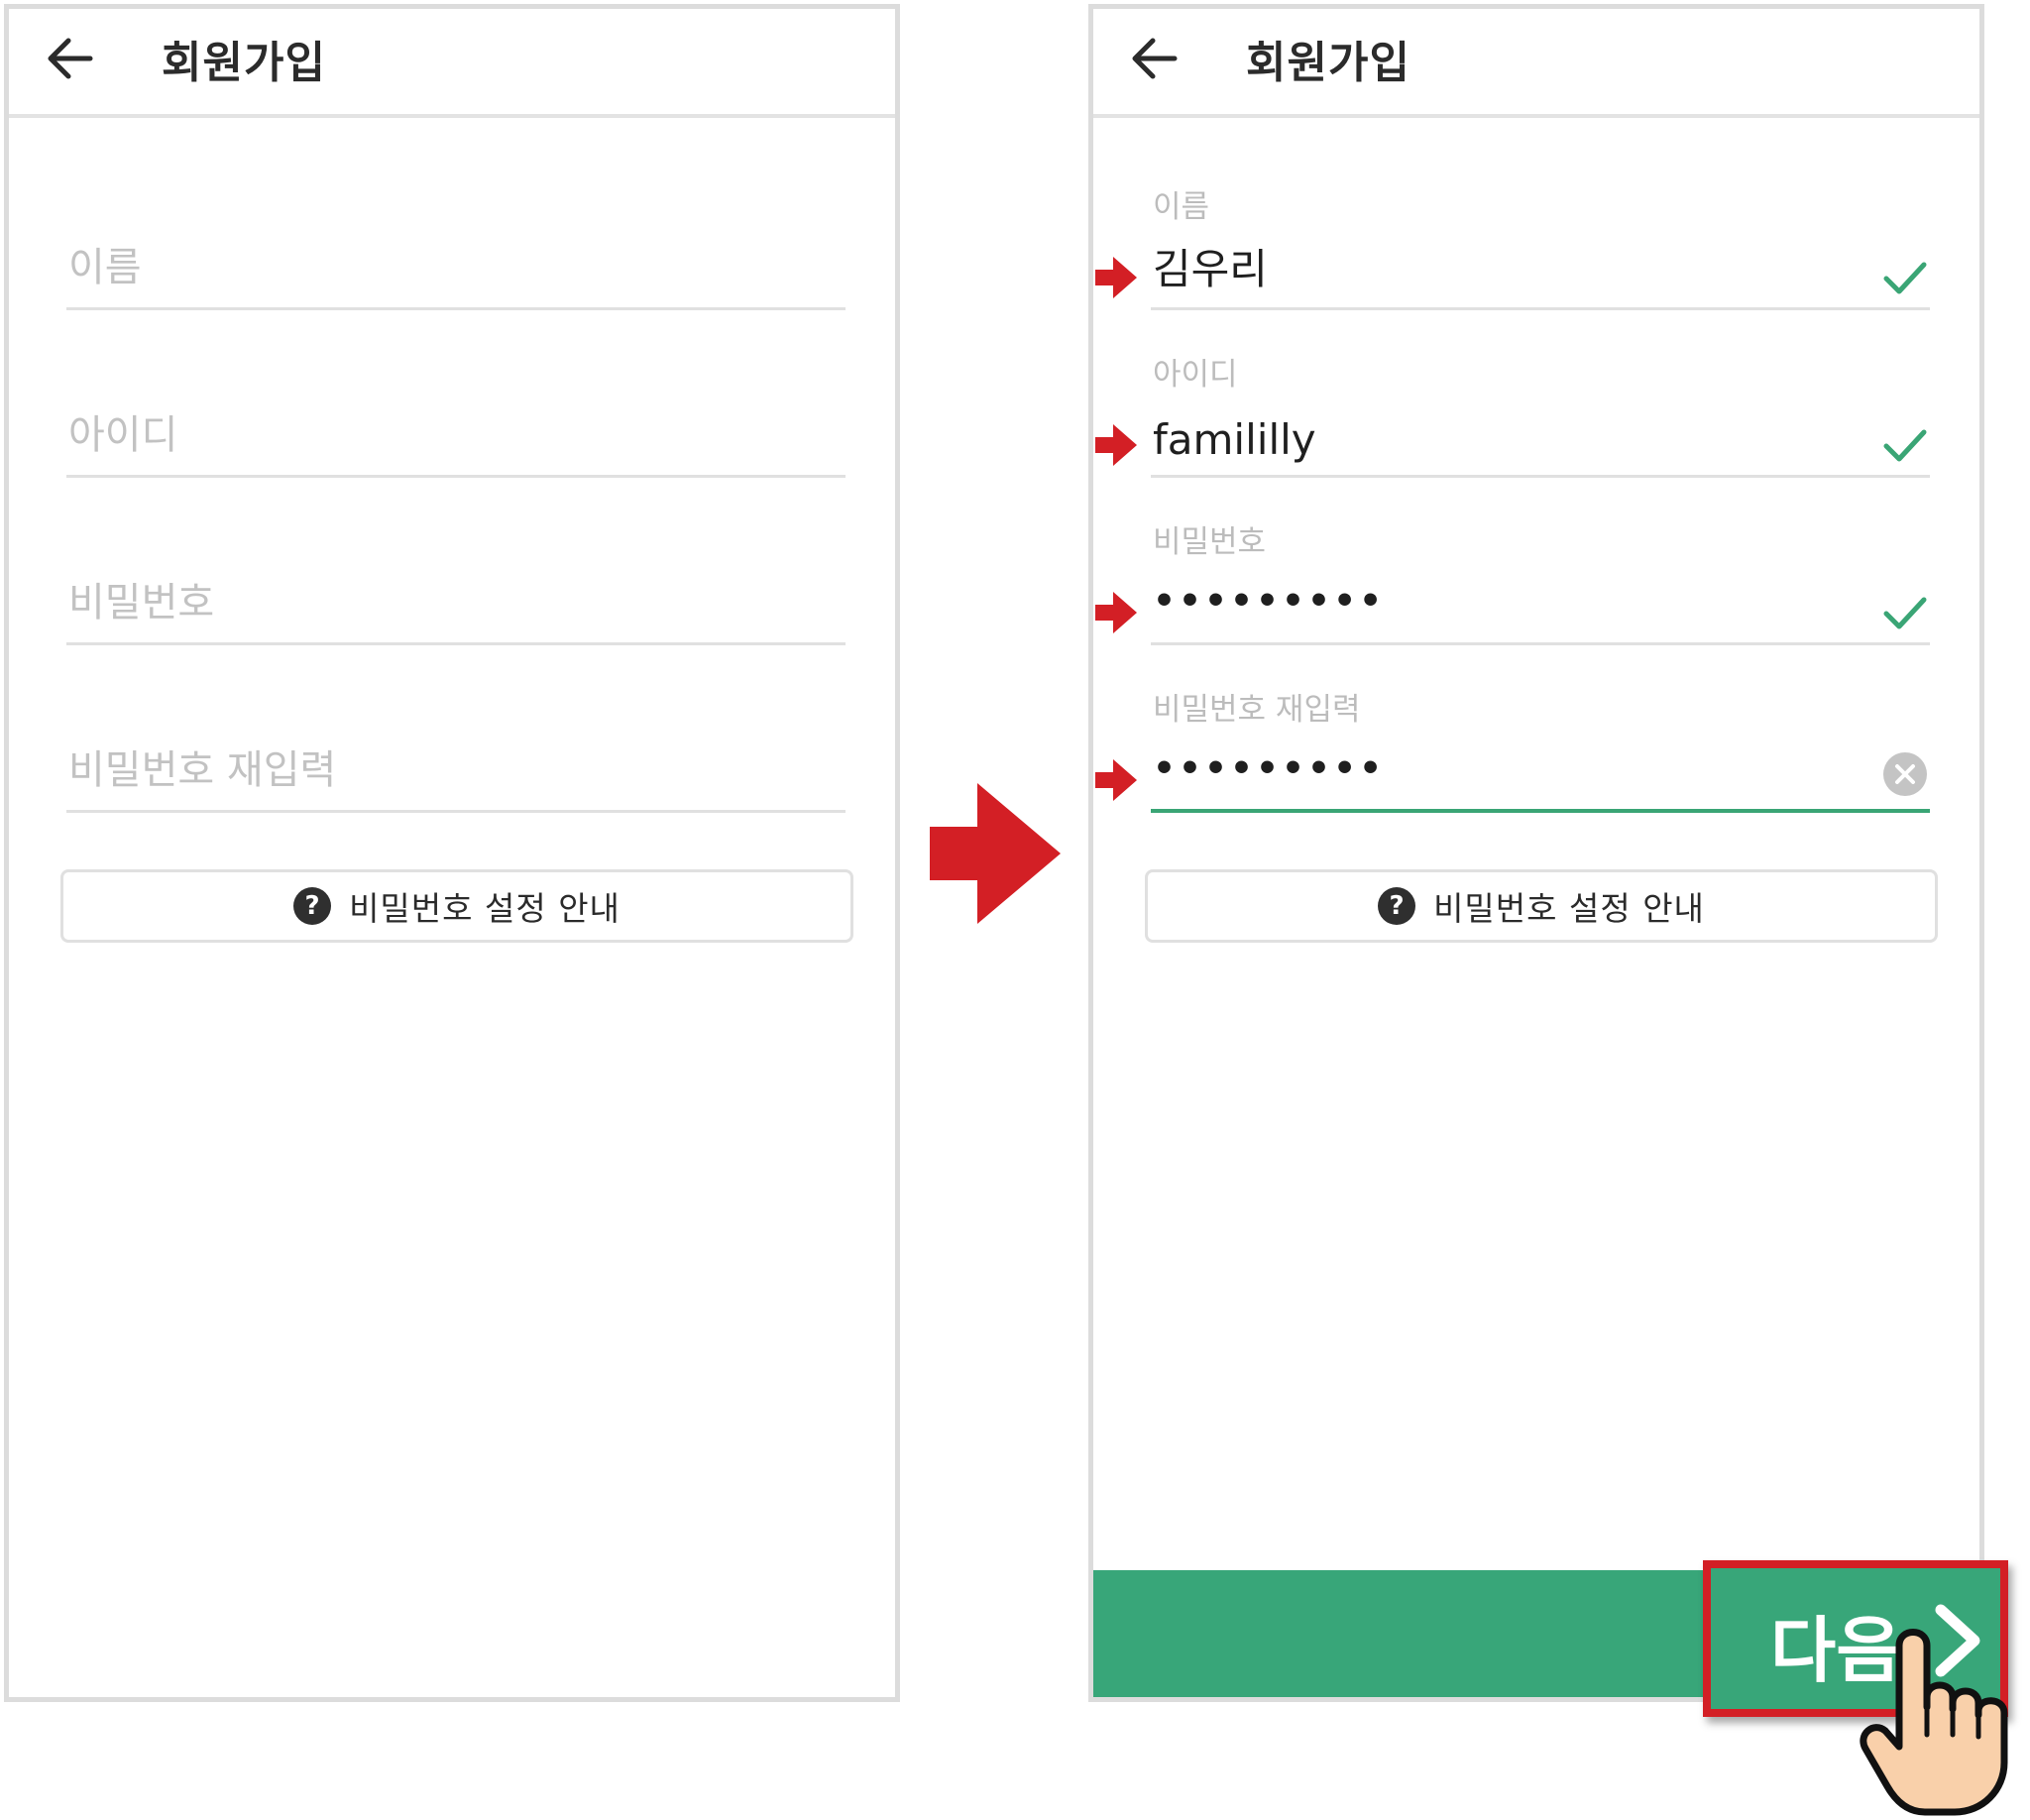  Describe the element at coordinates (202, 770) in the screenshot. I see `password-confirm-placeholder: 비밀번호 재입력` at that location.